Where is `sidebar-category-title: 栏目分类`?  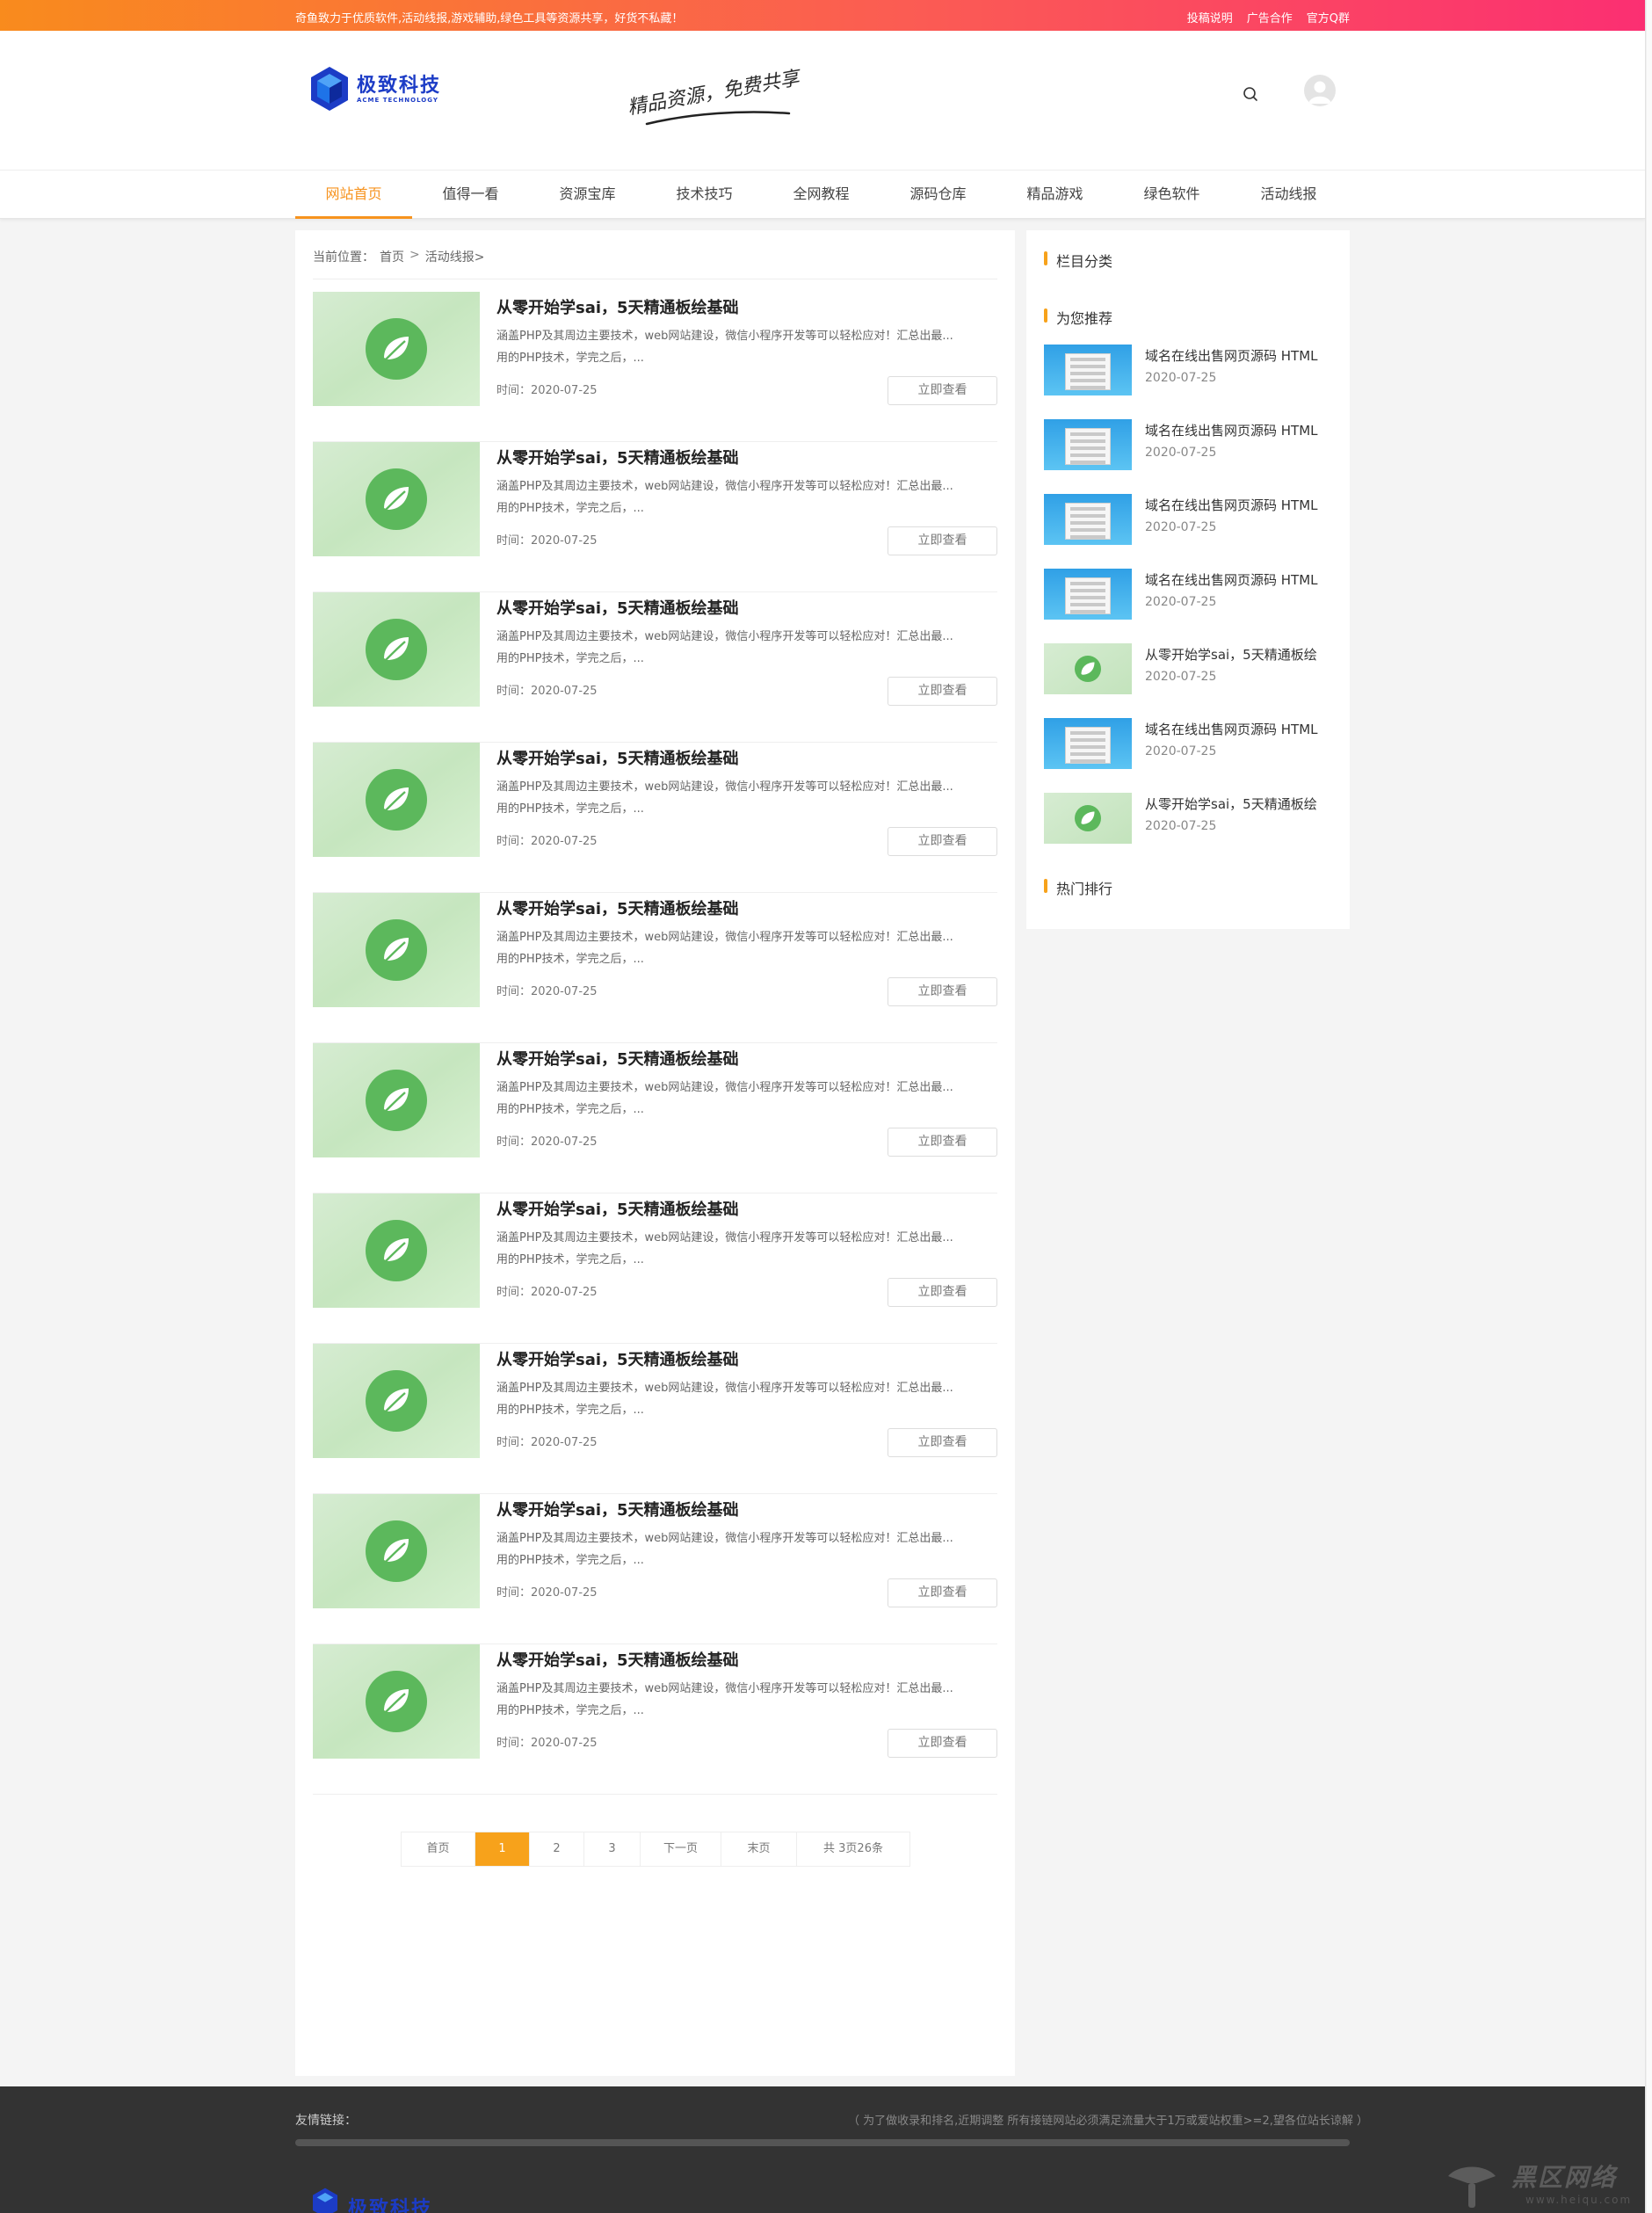 sidebar-category-title: 栏目分类 is located at coordinates (1078, 260).